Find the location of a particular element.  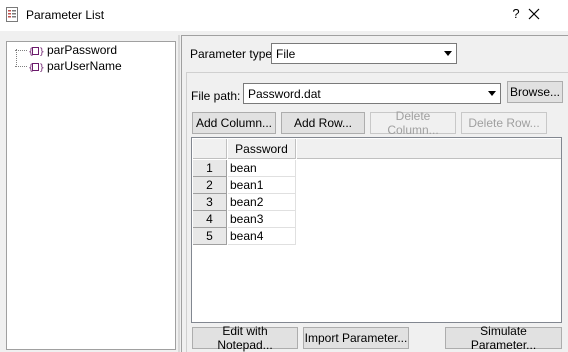

row-header: 4 is located at coordinates (210, 219).